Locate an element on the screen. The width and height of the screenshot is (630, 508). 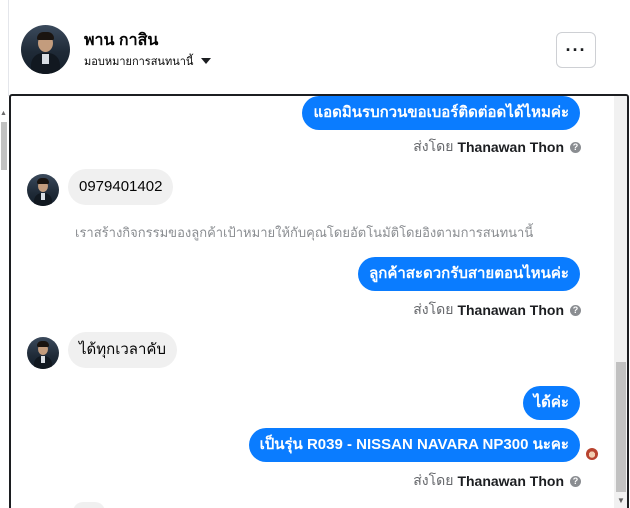
incoming-message: ได้ทุกเวลาคับ is located at coordinates (122, 350).